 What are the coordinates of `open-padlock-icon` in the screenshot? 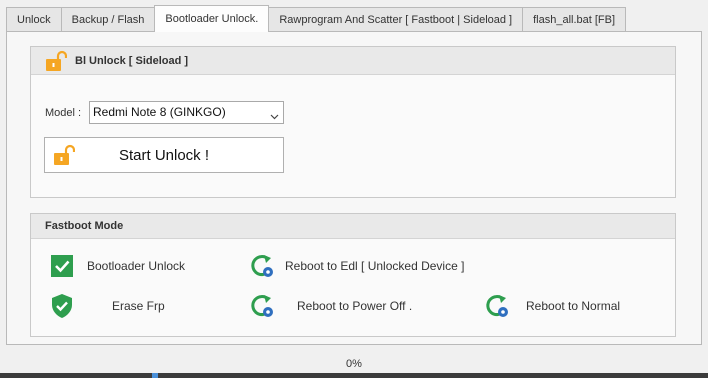 It's located at (56, 61).